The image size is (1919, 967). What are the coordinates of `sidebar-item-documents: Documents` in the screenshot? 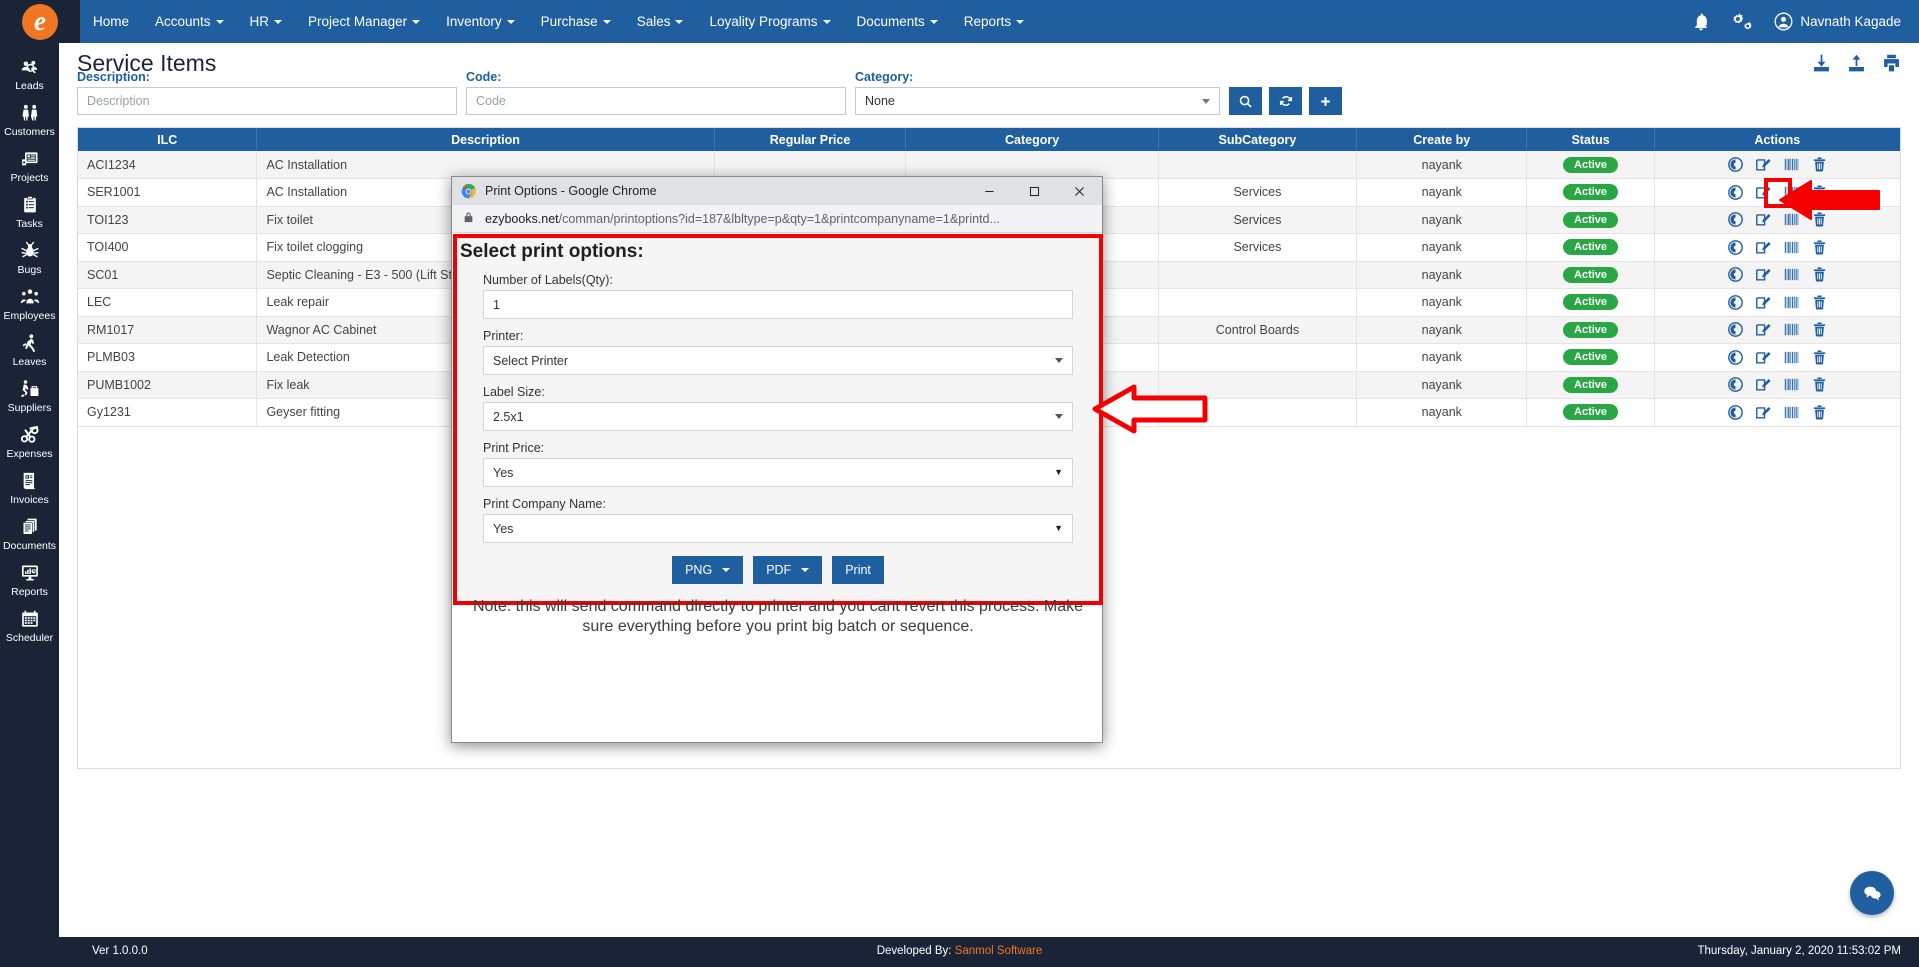 It's located at (29, 534).